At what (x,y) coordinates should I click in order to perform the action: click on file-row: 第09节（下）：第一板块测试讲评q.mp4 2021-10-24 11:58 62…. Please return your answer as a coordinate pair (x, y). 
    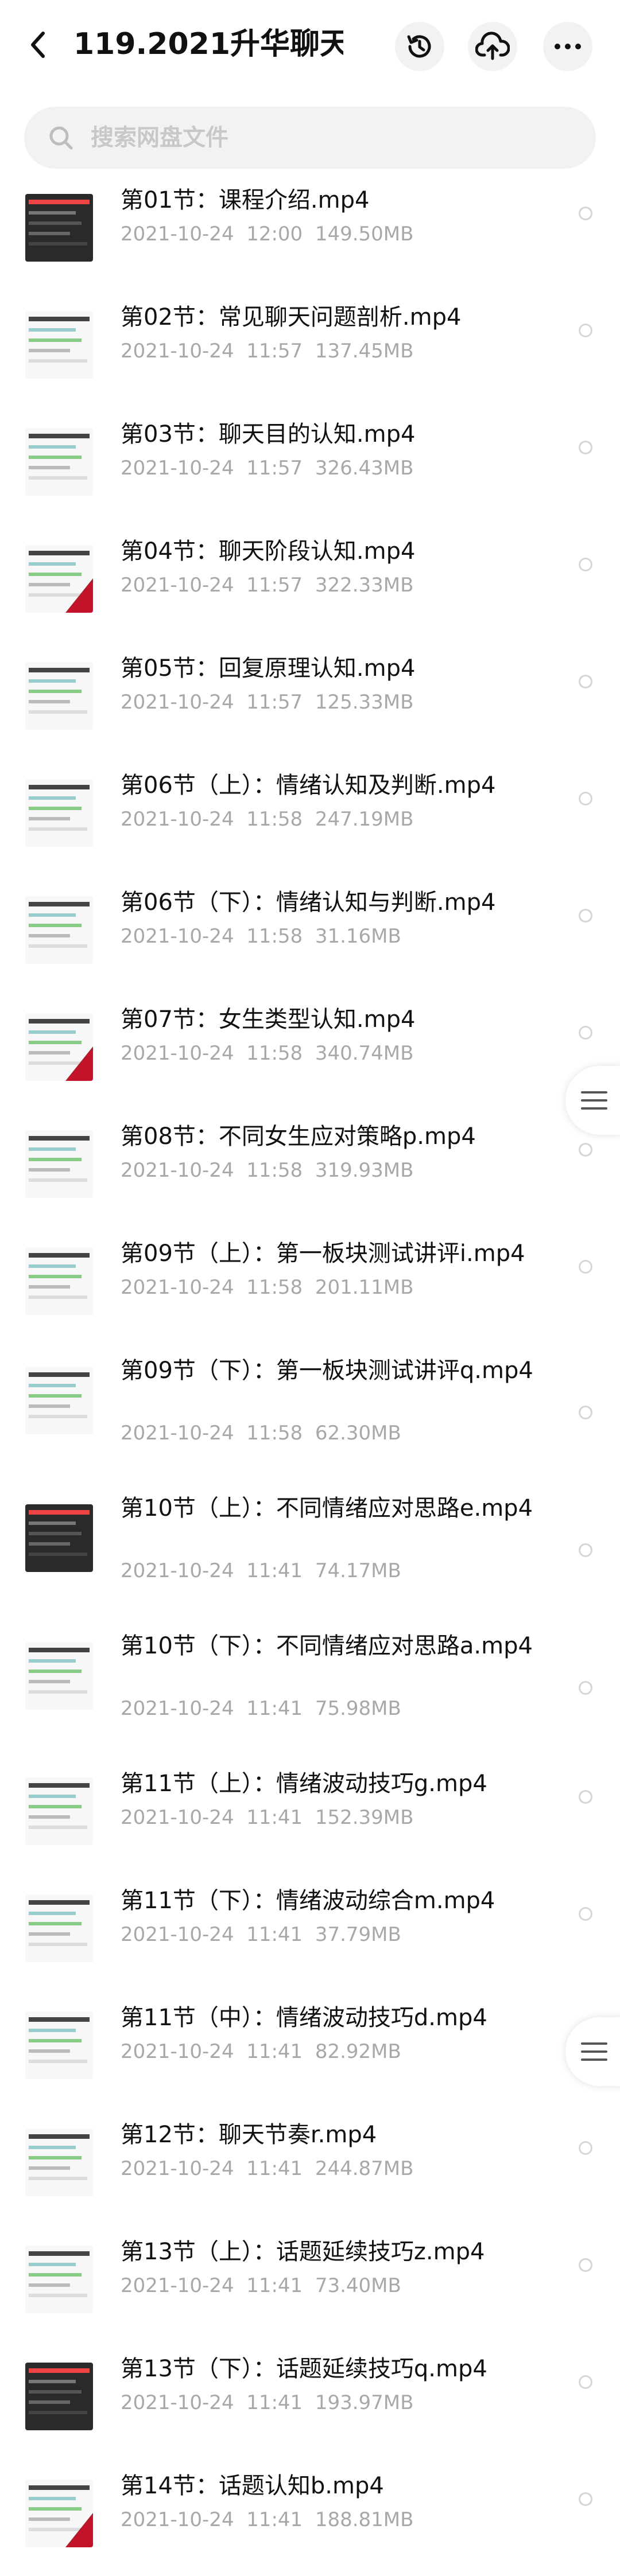
    Looking at the image, I should click on (310, 1412).